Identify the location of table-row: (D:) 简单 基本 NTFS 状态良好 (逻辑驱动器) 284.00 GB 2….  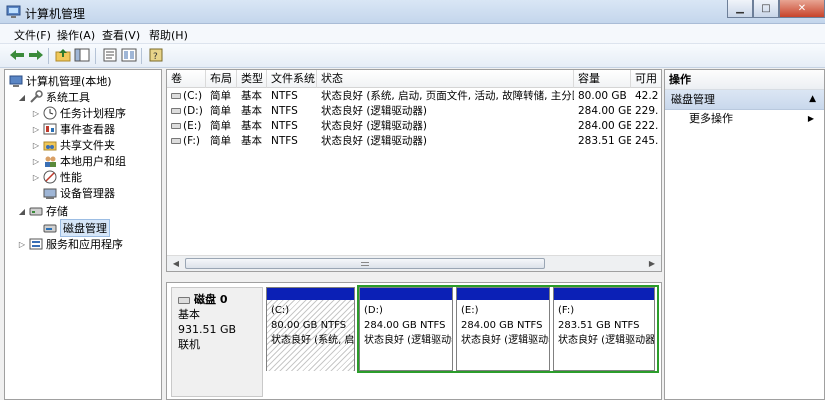
(414, 111).